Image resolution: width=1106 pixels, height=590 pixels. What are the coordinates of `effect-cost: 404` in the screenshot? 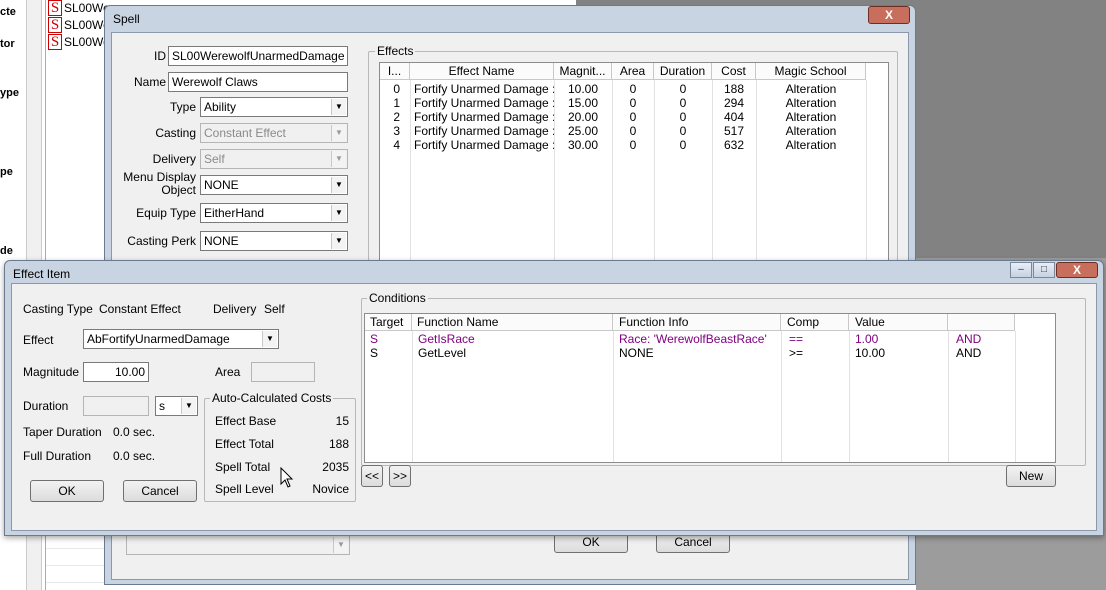 It's located at (734, 117).